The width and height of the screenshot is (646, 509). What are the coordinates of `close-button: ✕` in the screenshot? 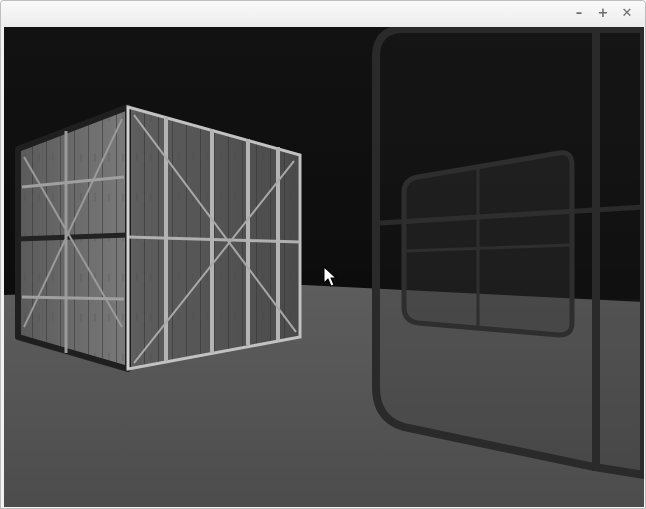 It's located at (627, 14).